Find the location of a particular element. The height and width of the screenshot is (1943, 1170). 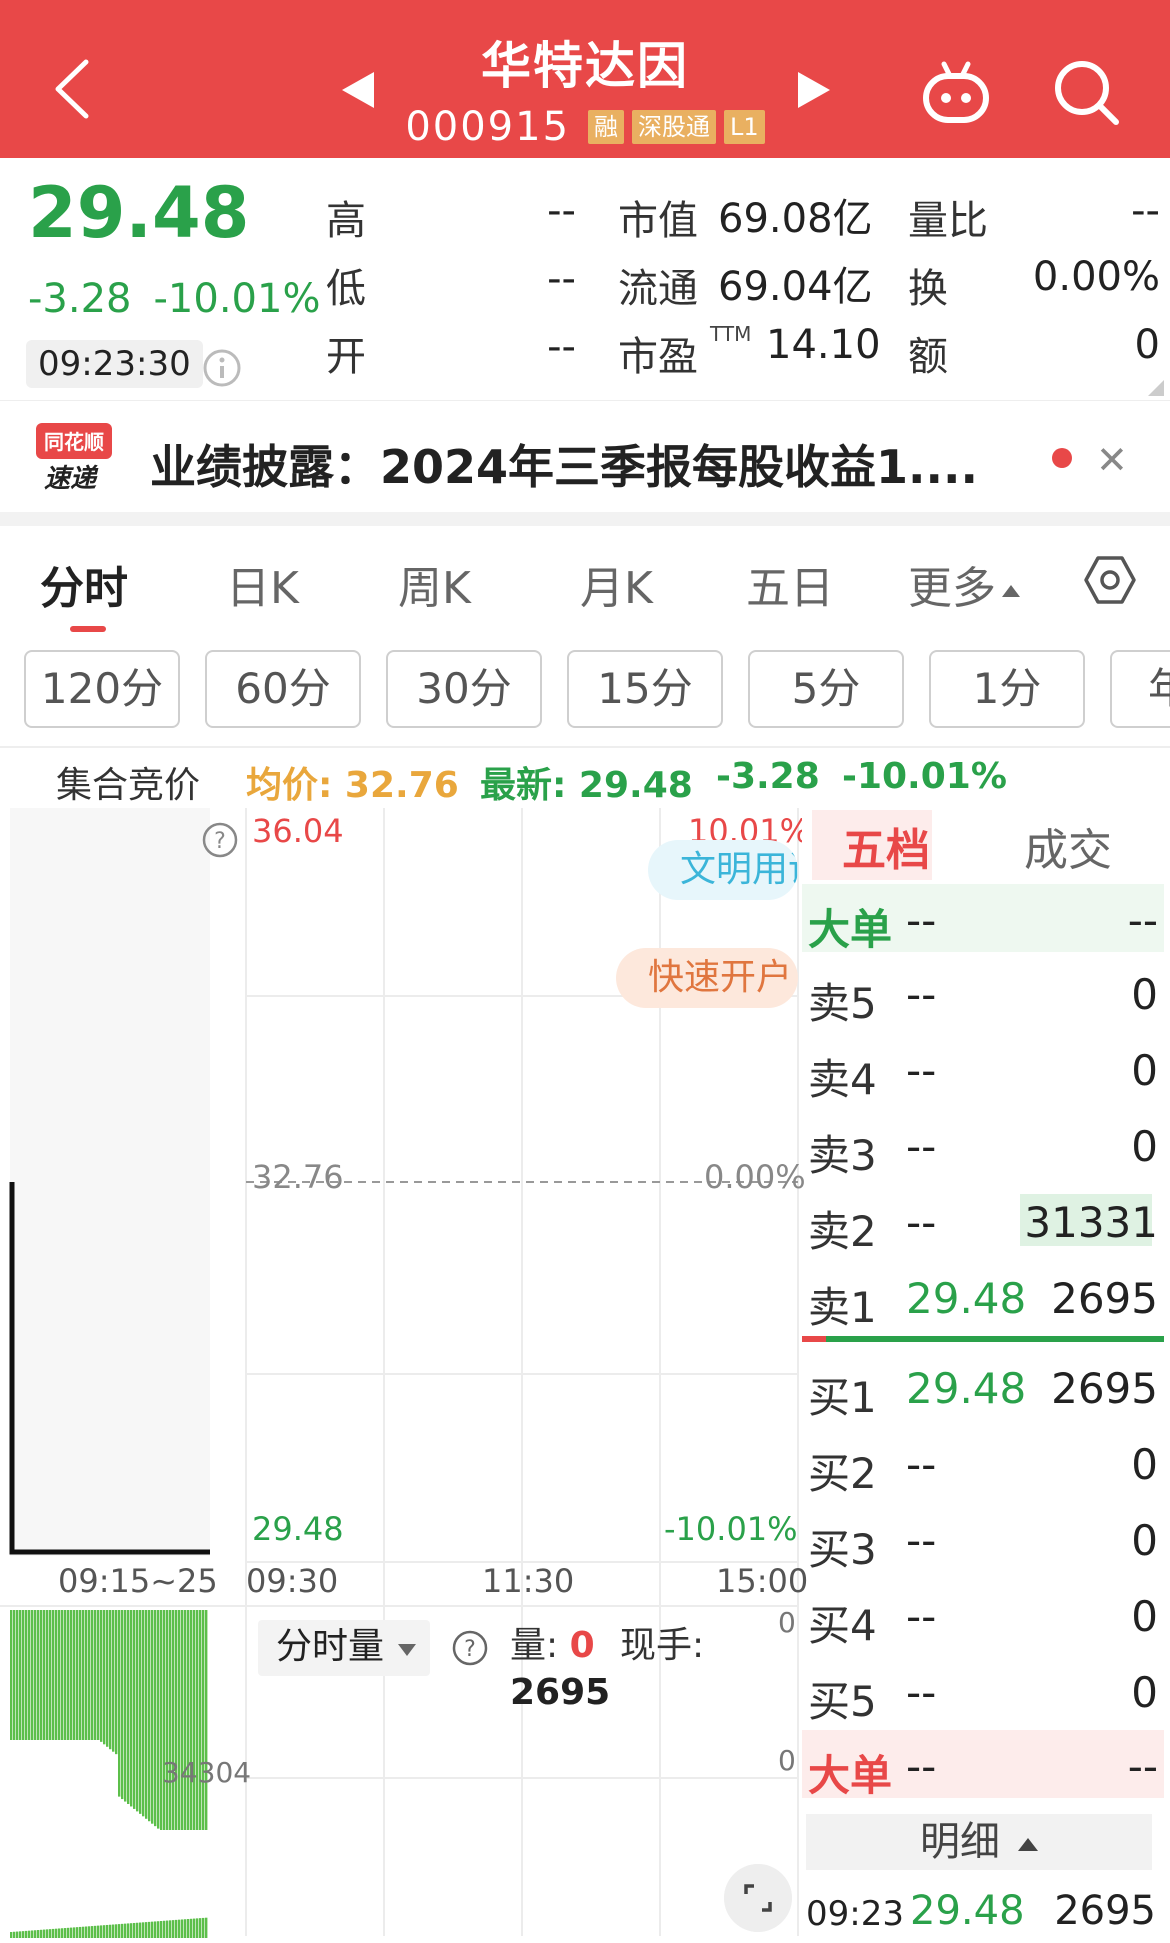

buy-row-1: 买1 29.48 2695 is located at coordinates (983, 1390).